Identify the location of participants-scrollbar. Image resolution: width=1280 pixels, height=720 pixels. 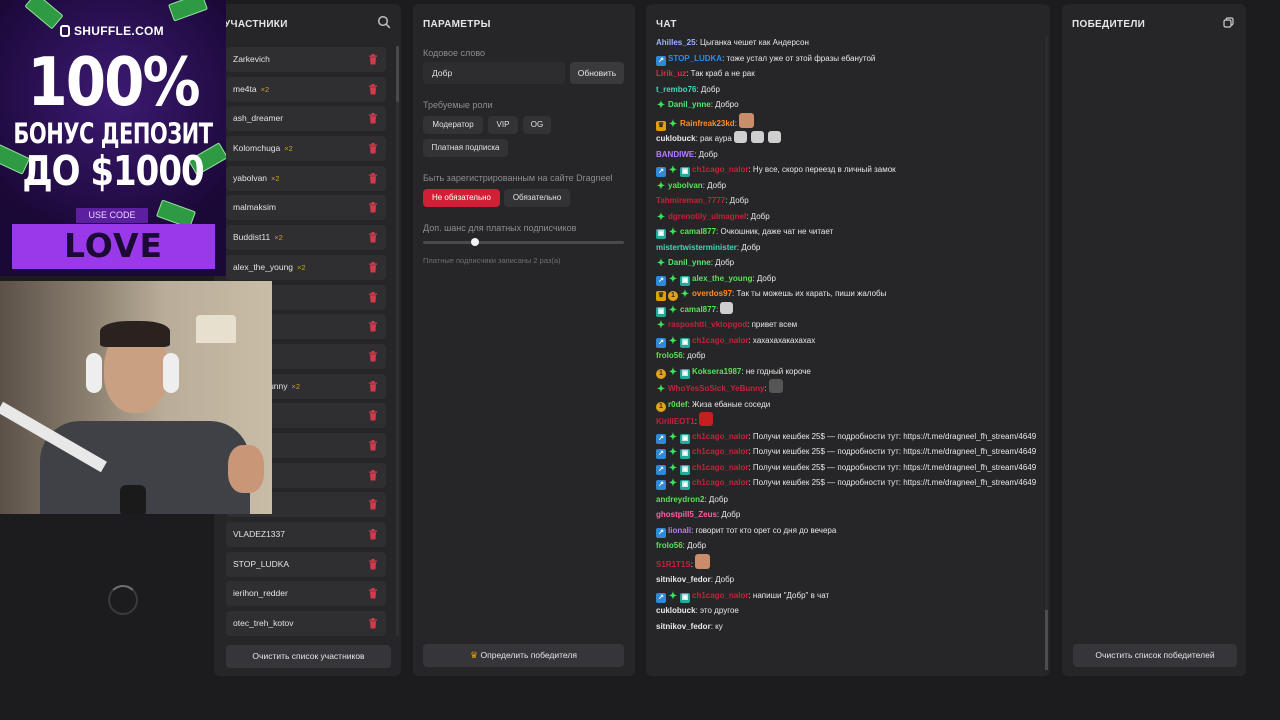
(397, 341).